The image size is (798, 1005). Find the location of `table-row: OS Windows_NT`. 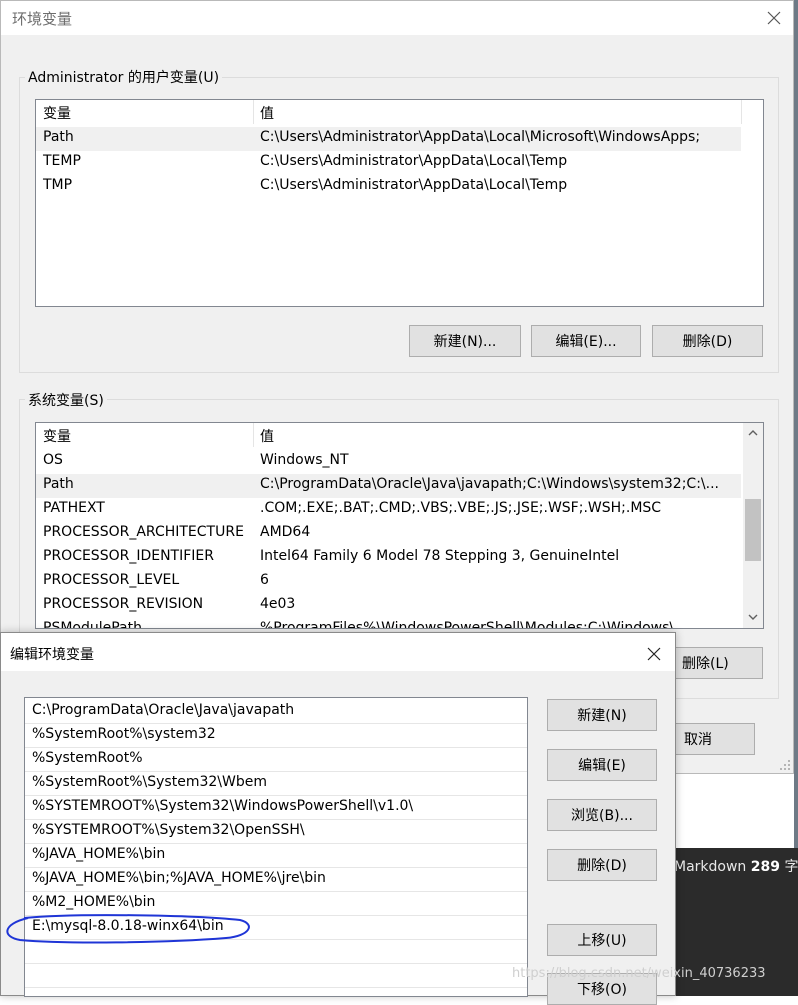

table-row: OS Windows_NT is located at coordinates (399, 462).